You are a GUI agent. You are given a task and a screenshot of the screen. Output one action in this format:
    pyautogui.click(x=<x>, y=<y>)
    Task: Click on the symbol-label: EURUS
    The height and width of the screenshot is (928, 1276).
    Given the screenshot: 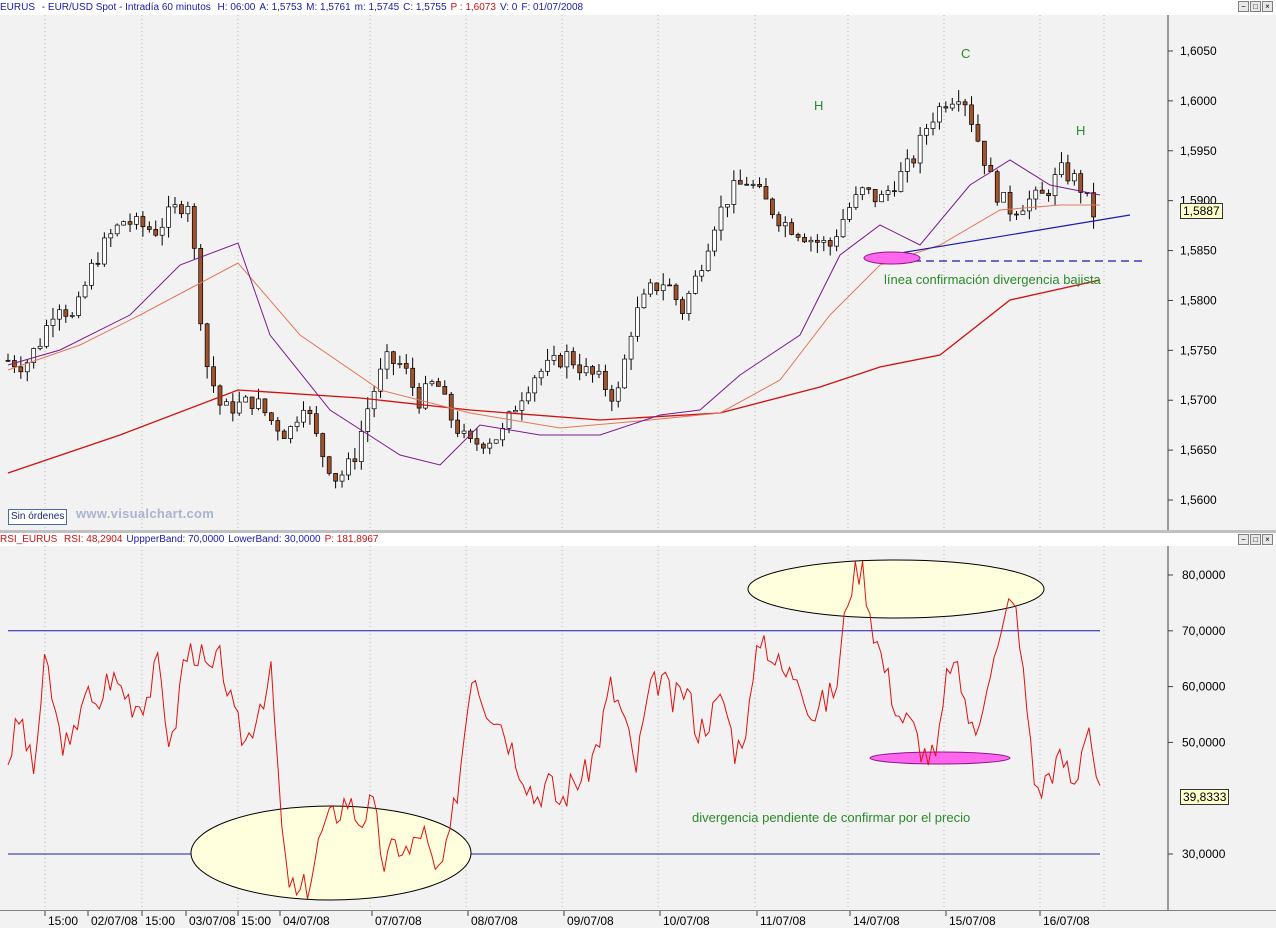 What is the action you would take?
    pyautogui.click(x=18, y=7)
    